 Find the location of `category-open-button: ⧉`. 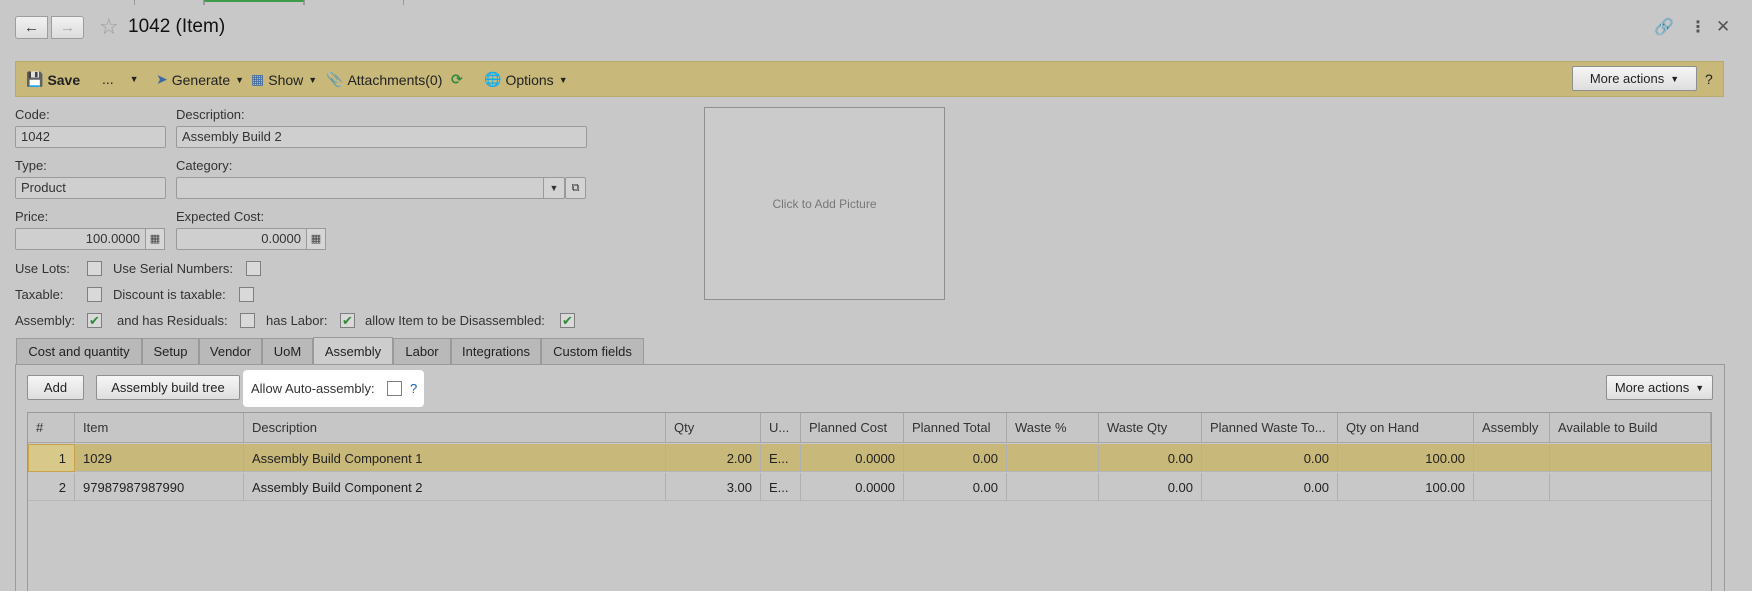

category-open-button: ⧉ is located at coordinates (575, 188).